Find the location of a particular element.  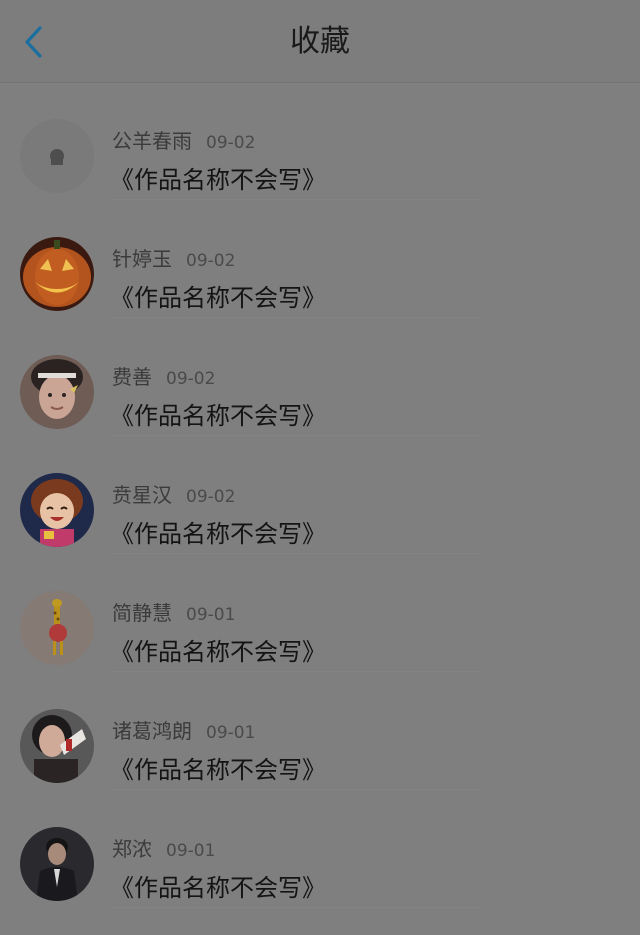

user-name: 费善 is located at coordinates (132, 377).